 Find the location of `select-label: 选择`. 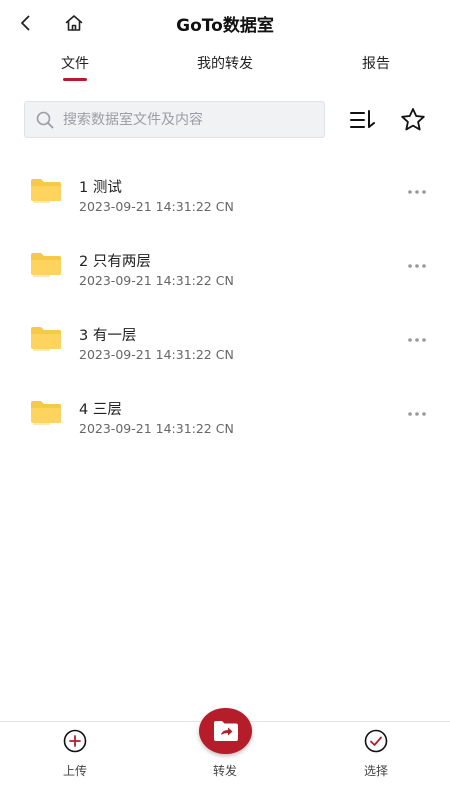

select-label: 选择 is located at coordinates (375, 771).